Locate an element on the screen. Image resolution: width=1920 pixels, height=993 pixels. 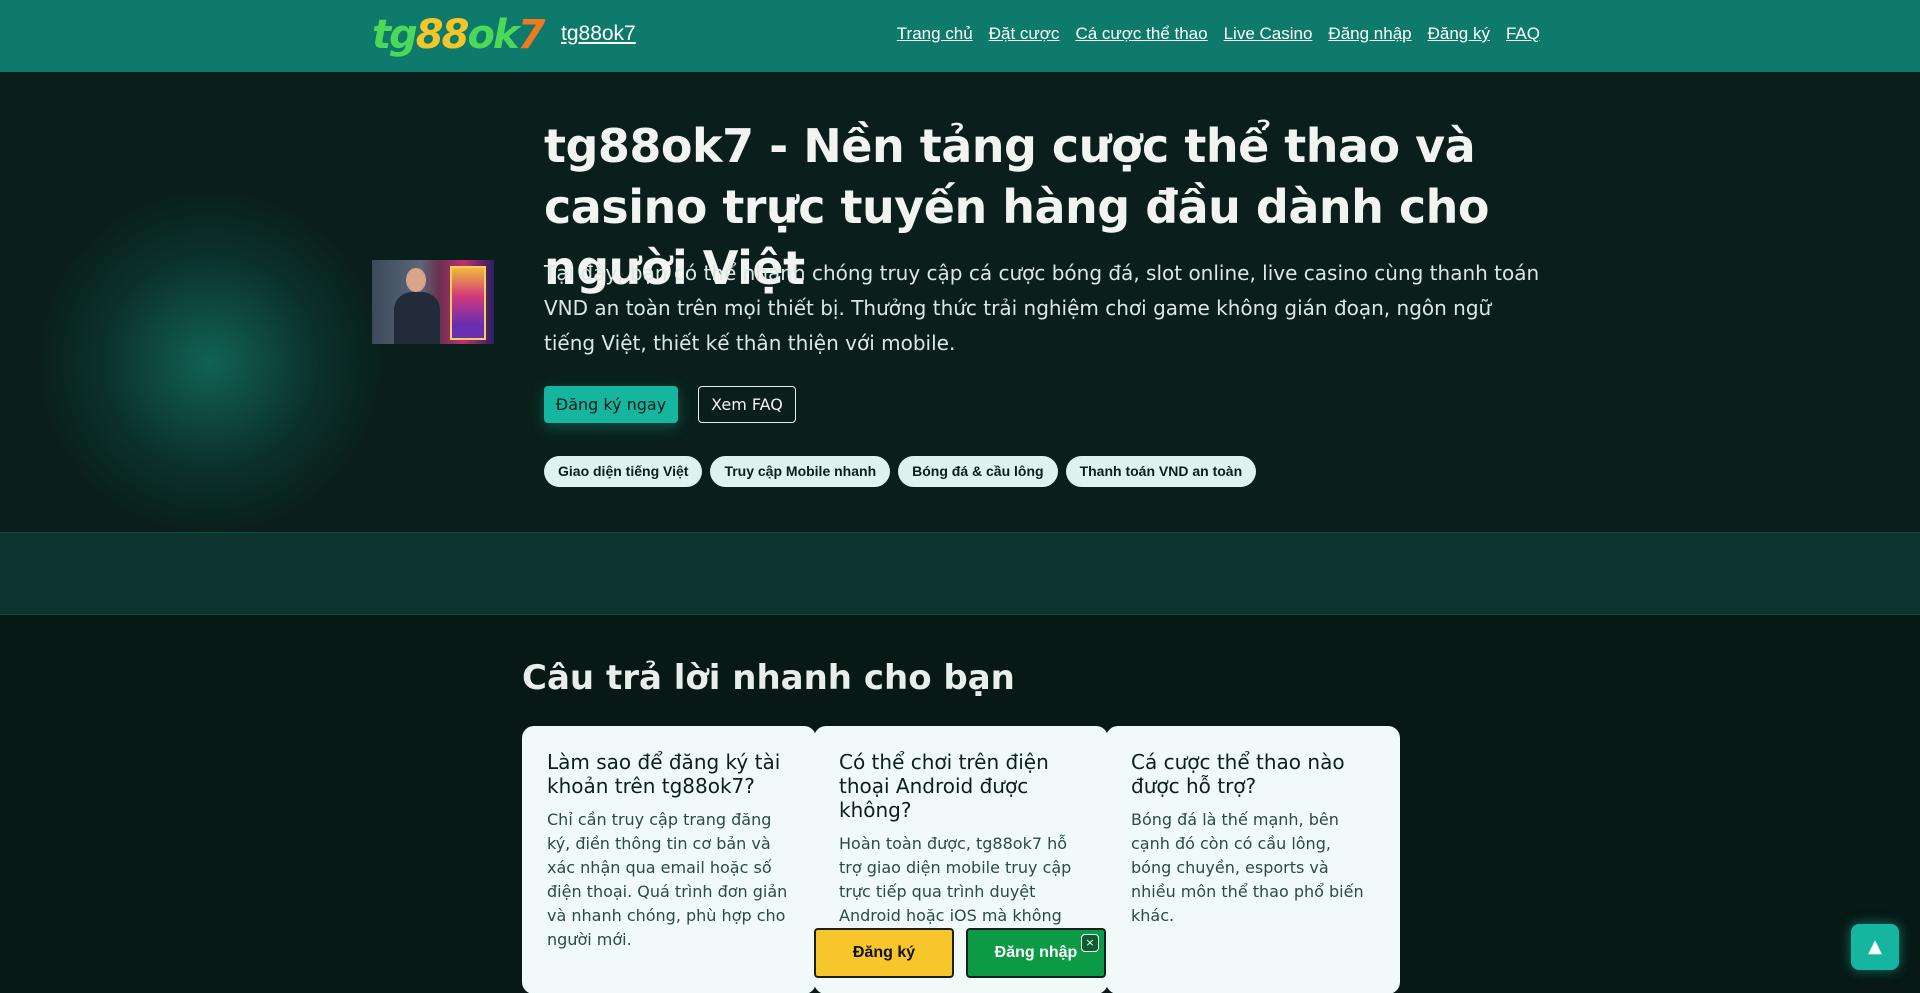
hero-thumbnail-image is located at coordinates (433, 302).